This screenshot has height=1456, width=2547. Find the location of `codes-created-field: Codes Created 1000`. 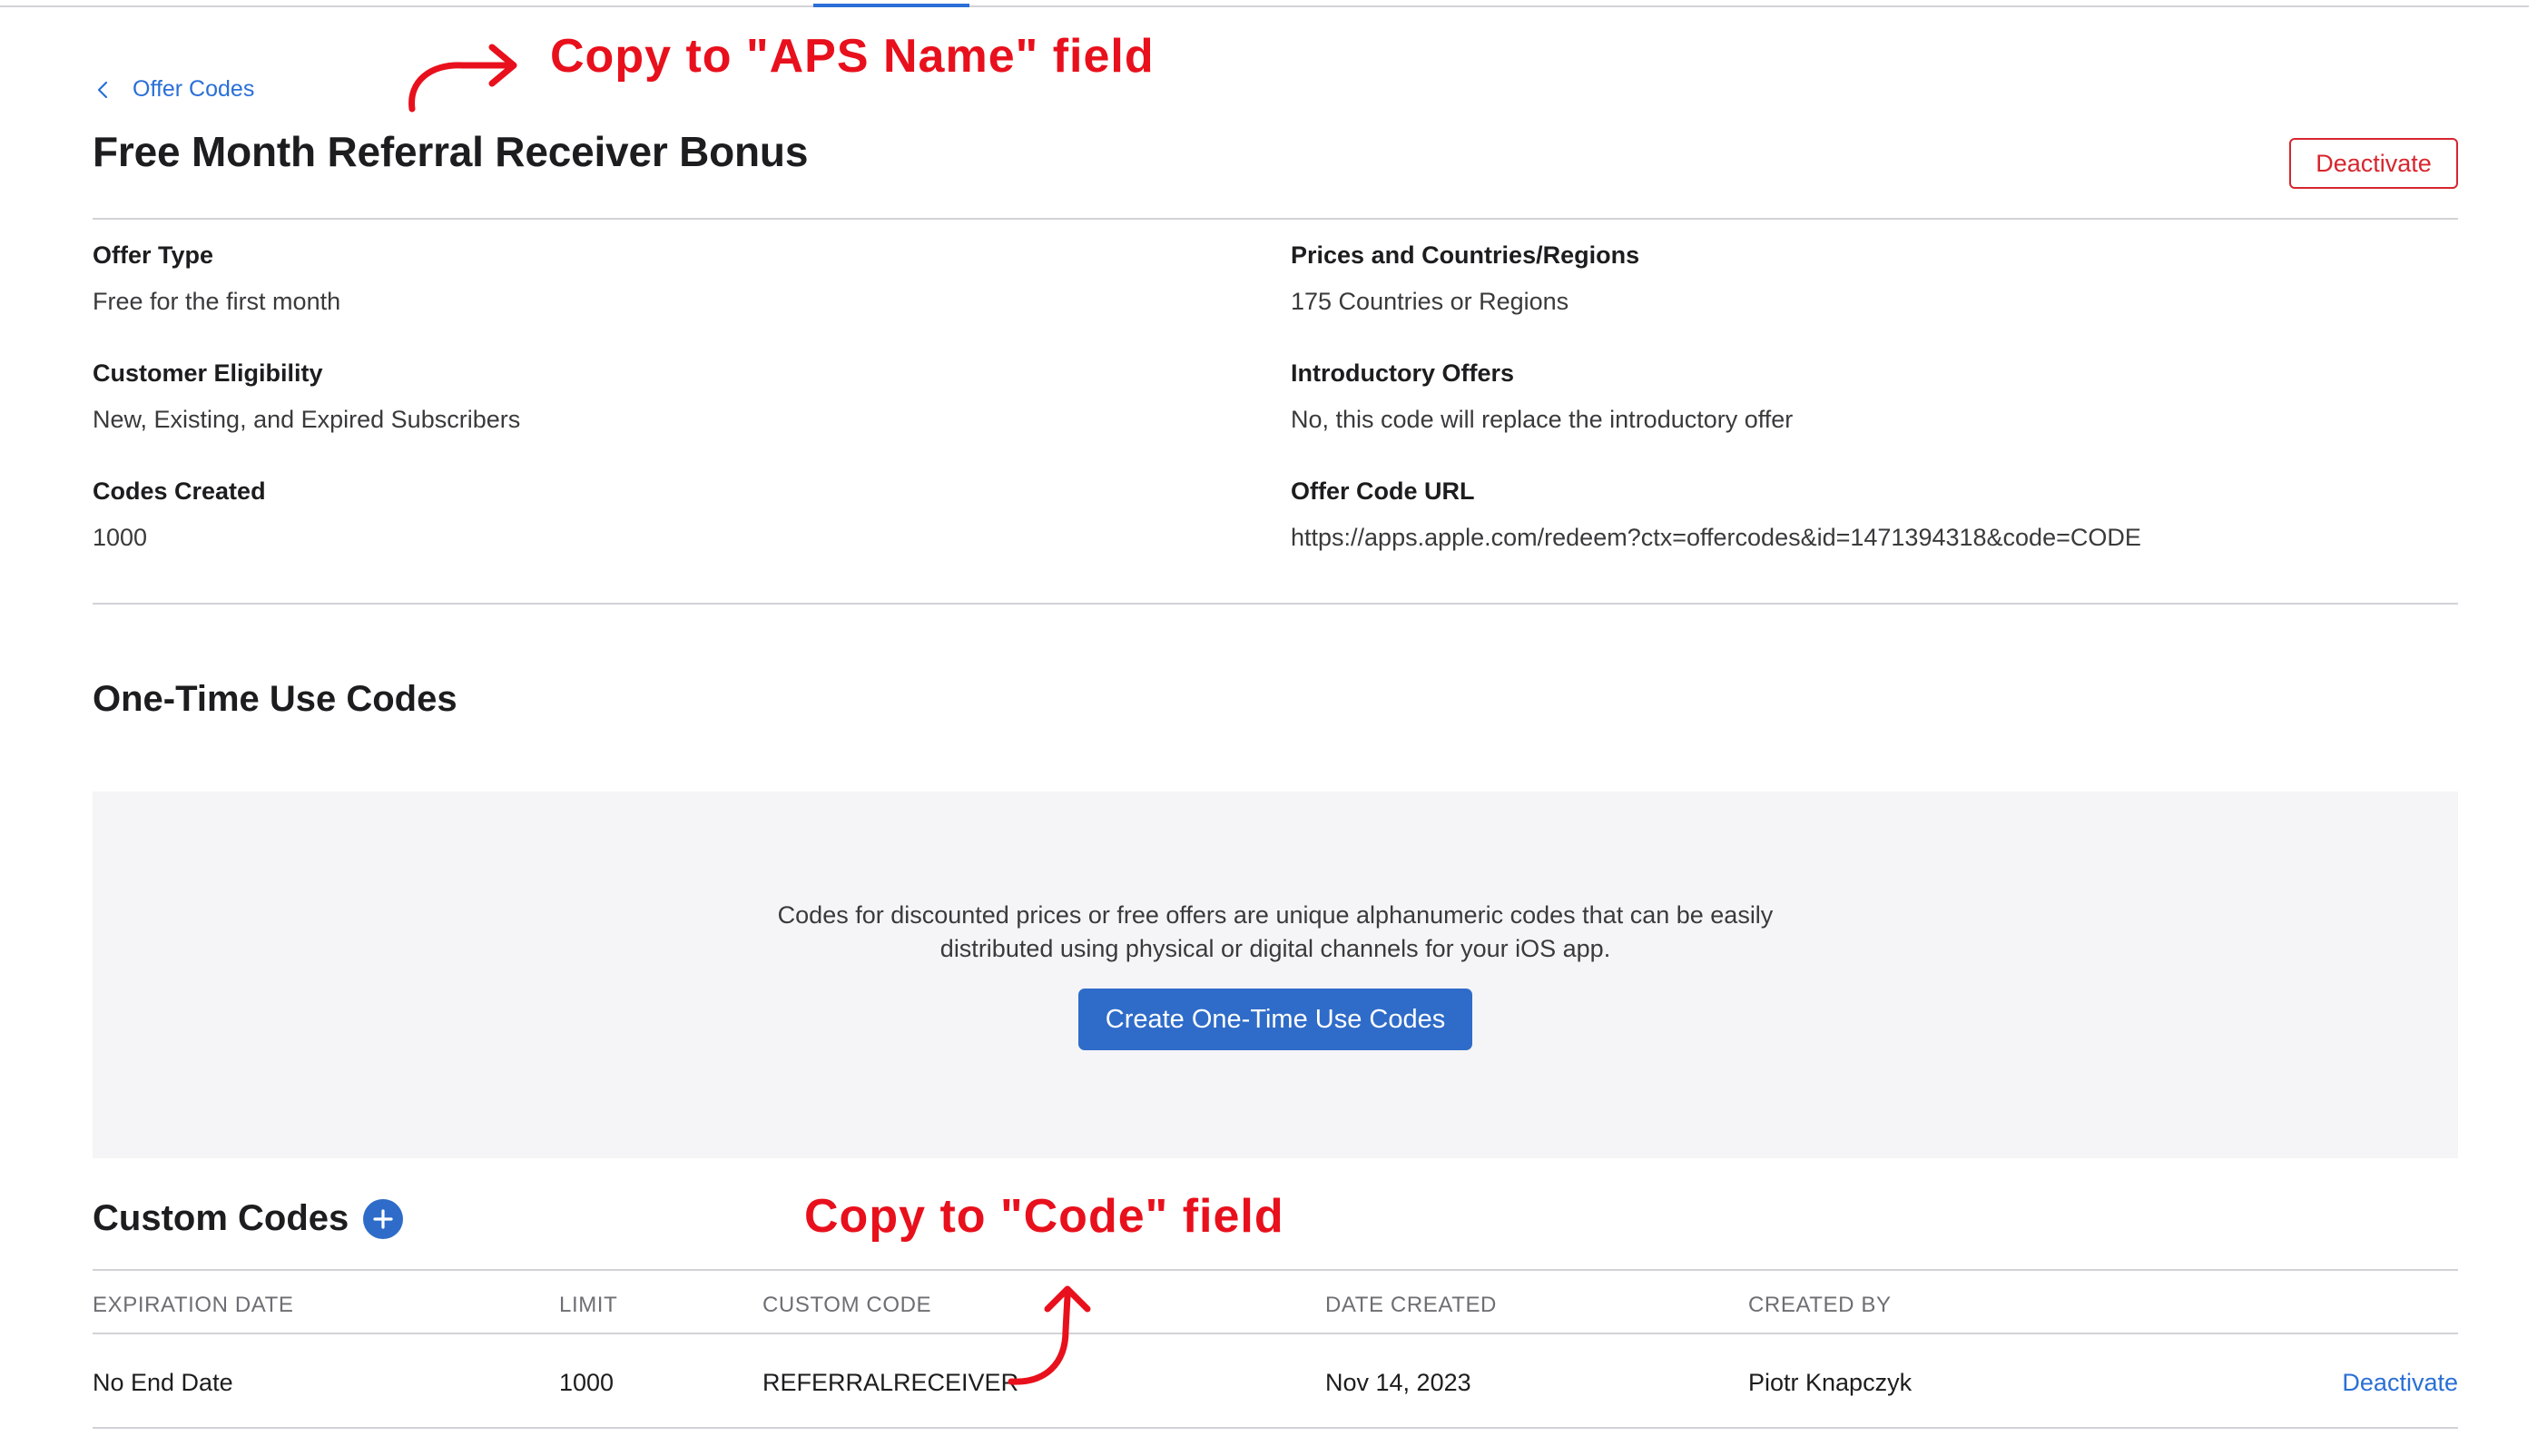

codes-created-field: Codes Created 1000 is located at coordinates (179, 515).